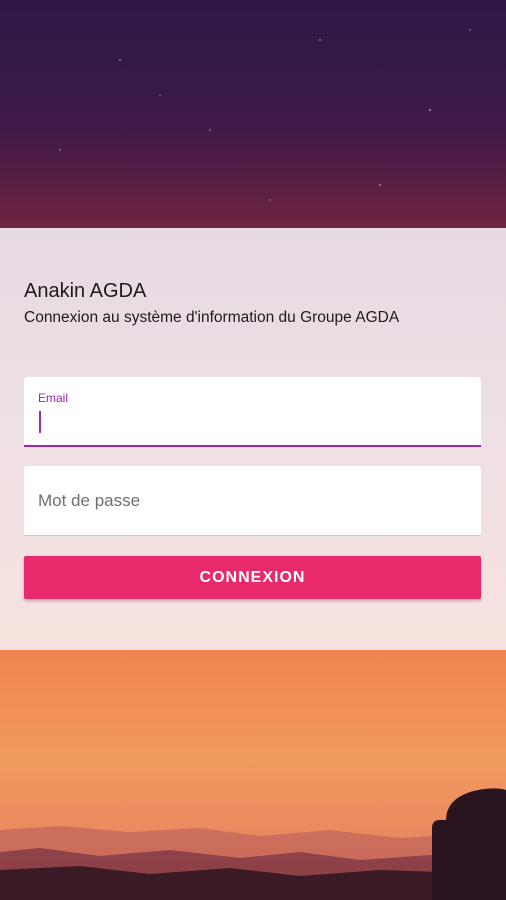 The height and width of the screenshot is (900, 506). What do you see at coordinates (85, 291) in the screenshot?
I see `app-title: Anakin AGDA` at bounding box center [85, 291].